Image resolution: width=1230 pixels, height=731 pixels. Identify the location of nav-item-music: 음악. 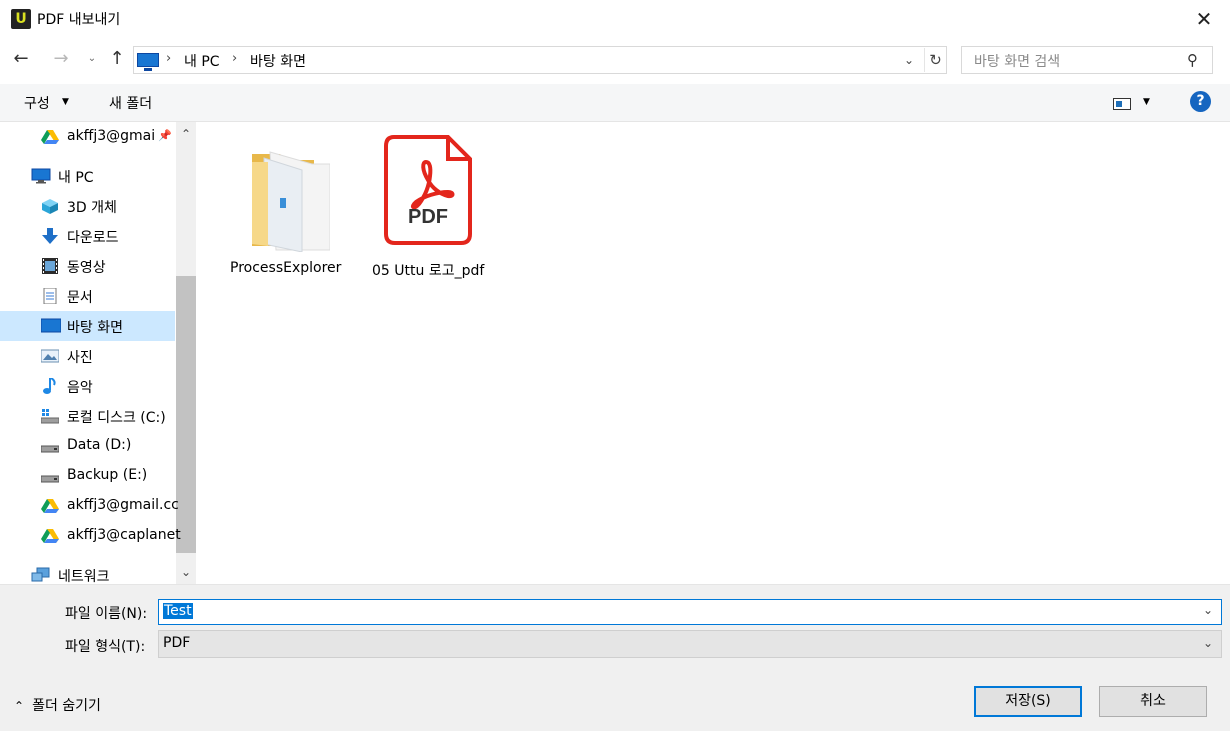
(87, 386).